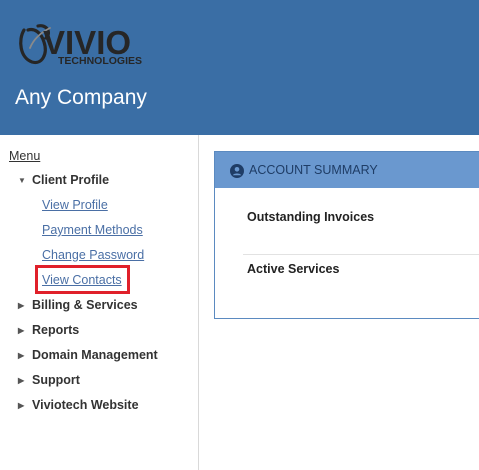 The height and width of the screenshot is (470, 479). I want to click on caret-down-icon: ▼, so click(22, 180).